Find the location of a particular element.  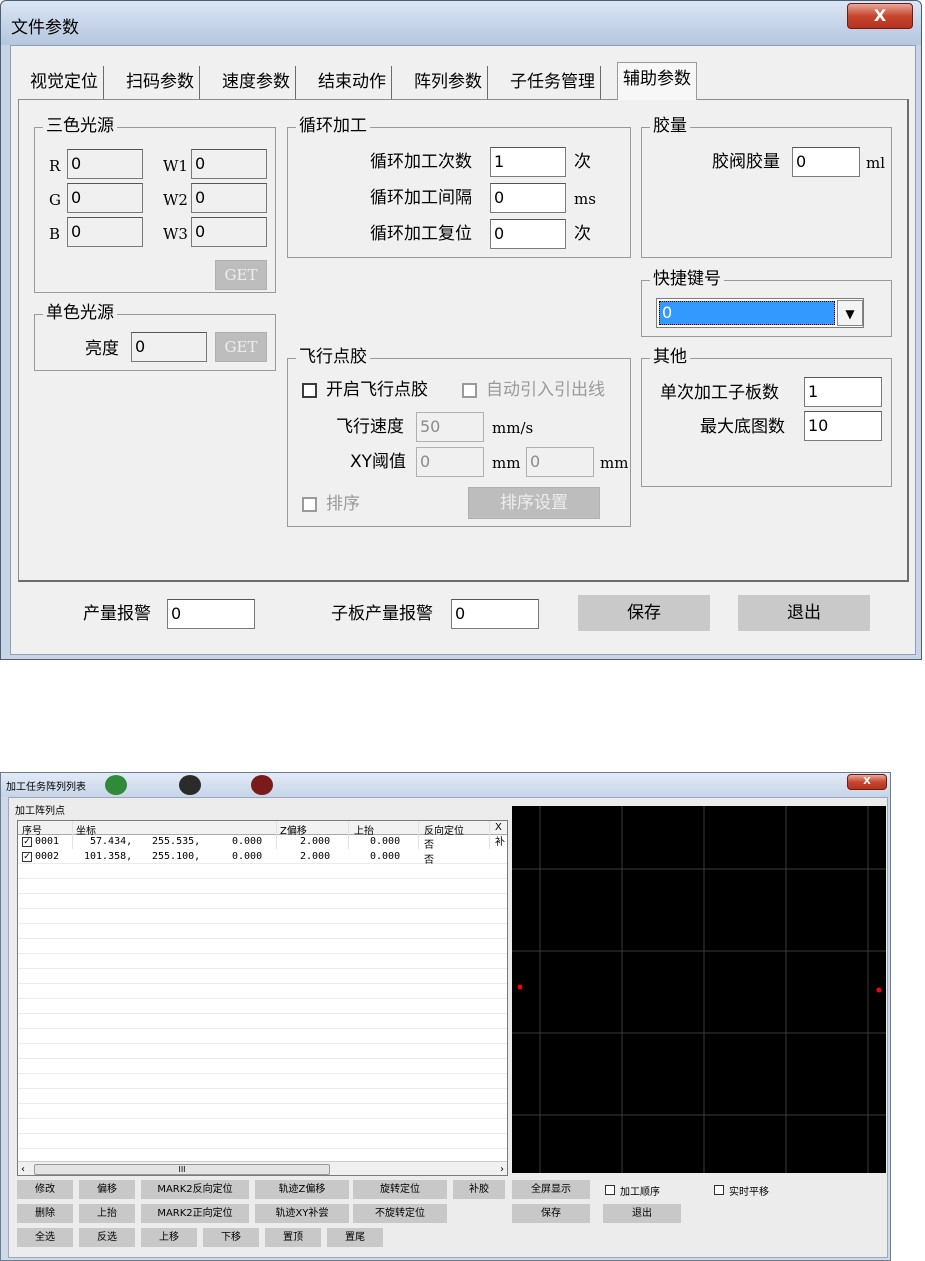

track-z-offset-button: 轨迹Z偏移 is located at coordinates (302, 1189).